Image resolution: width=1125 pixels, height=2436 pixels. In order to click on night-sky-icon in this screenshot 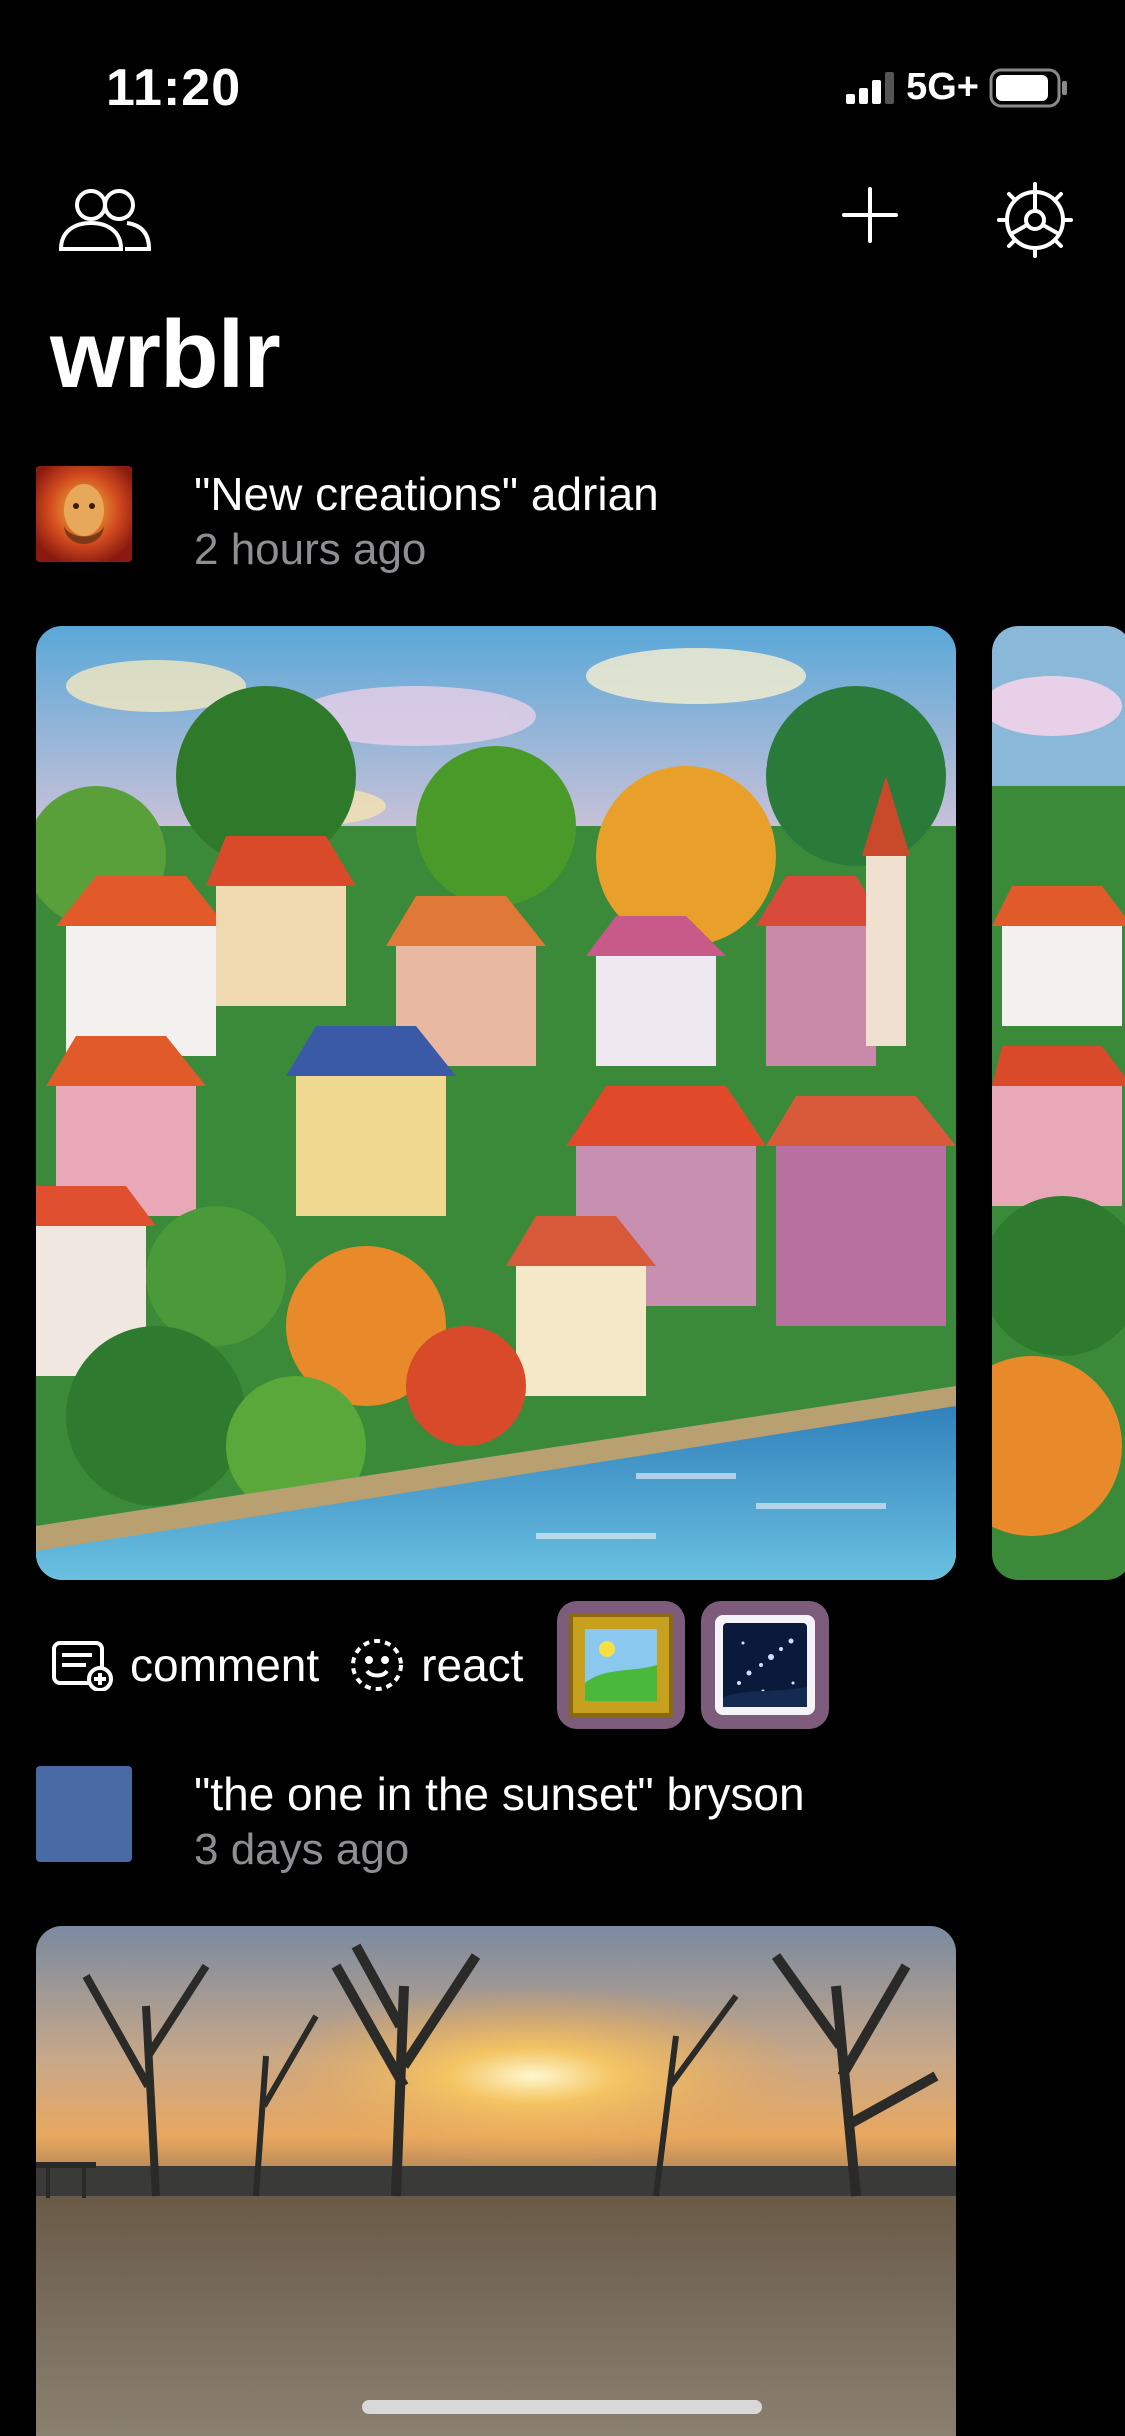, I will do `click(765, 1665)`.